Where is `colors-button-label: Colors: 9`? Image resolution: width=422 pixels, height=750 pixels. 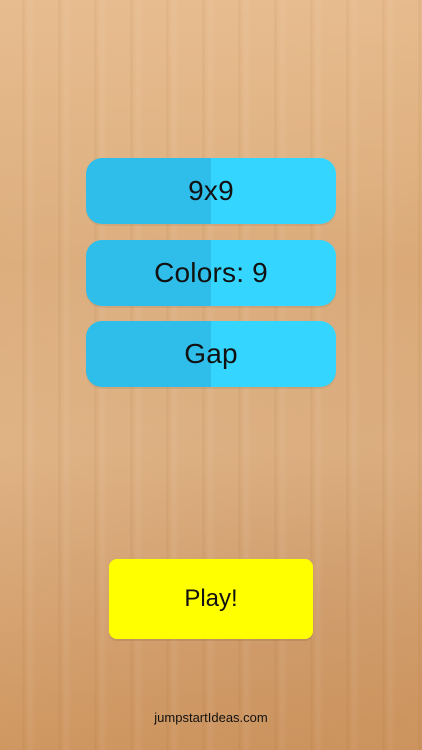
colors-button-label: Colors: 9 is located at coordinates (211, 272).